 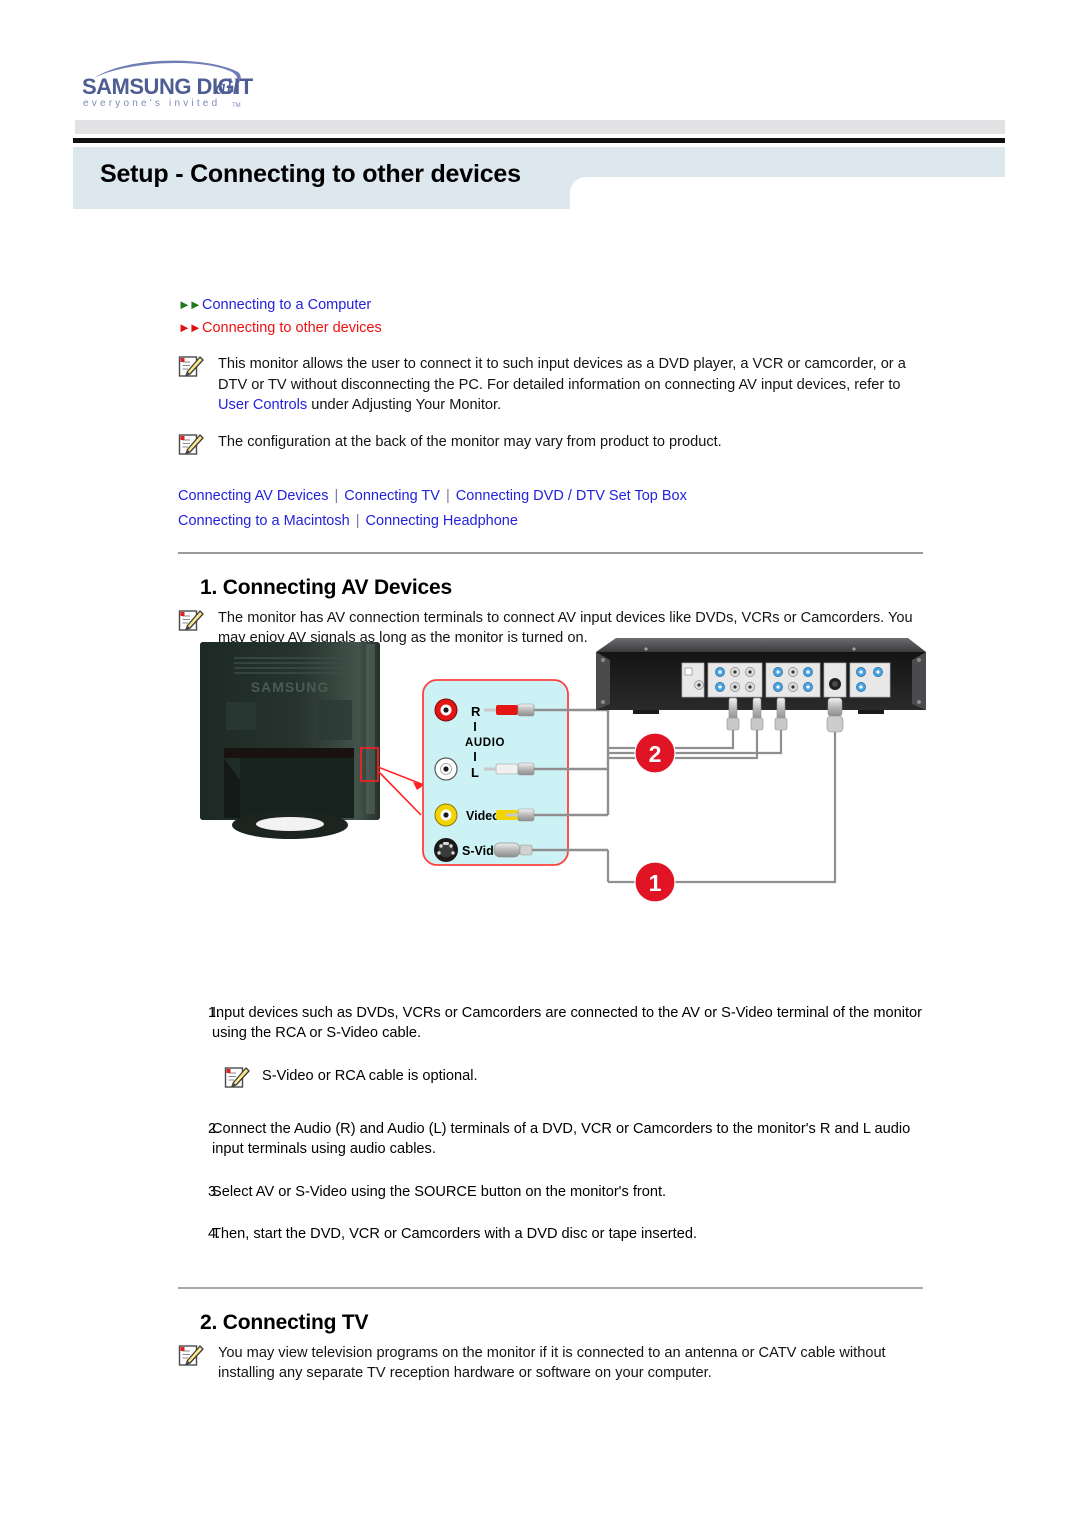 What do you see at coordinates (446, 850) in the screenshot?
I see `s-video-jack-icon` at bounding box center [446, 850].